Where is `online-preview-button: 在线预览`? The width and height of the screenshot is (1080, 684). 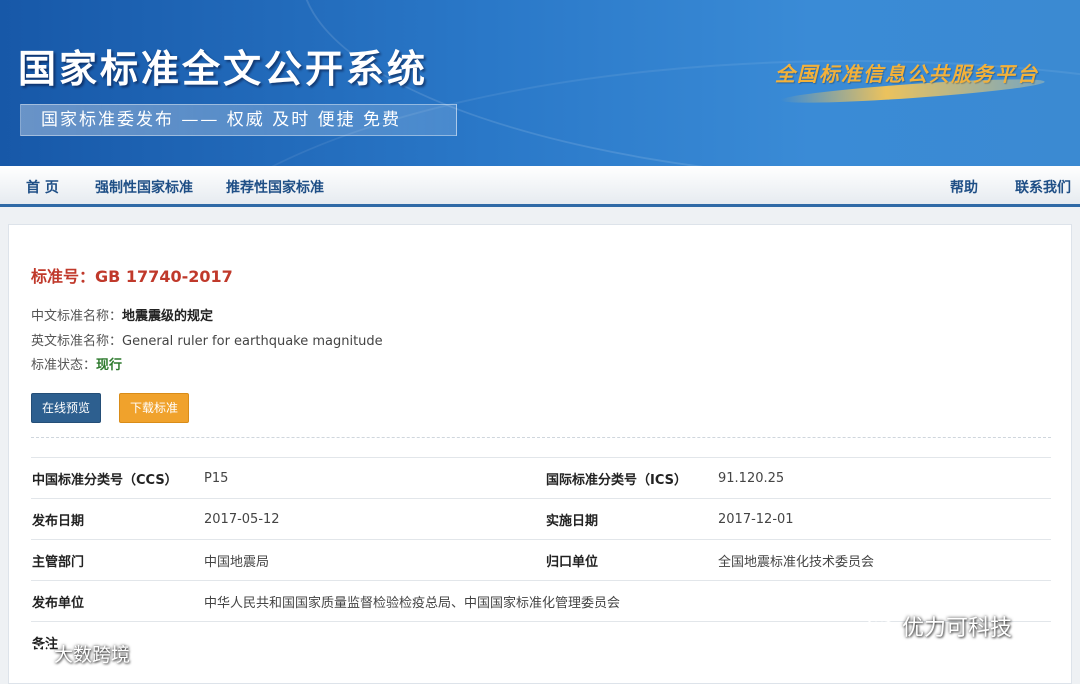 online-preview-button: 在线预览 is located at coordinates (66, 408).